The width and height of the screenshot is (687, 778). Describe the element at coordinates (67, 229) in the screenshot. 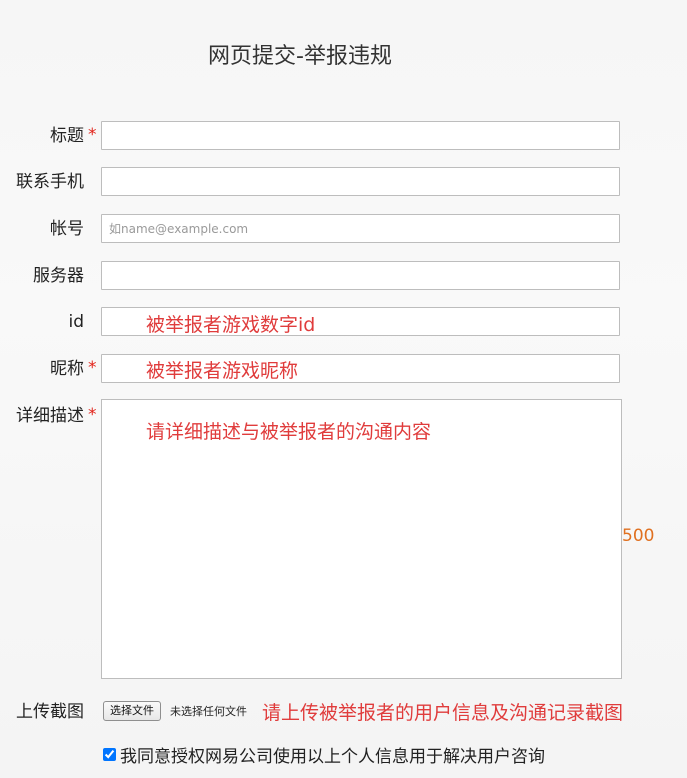

I see `account-label: 帐号` at that location.